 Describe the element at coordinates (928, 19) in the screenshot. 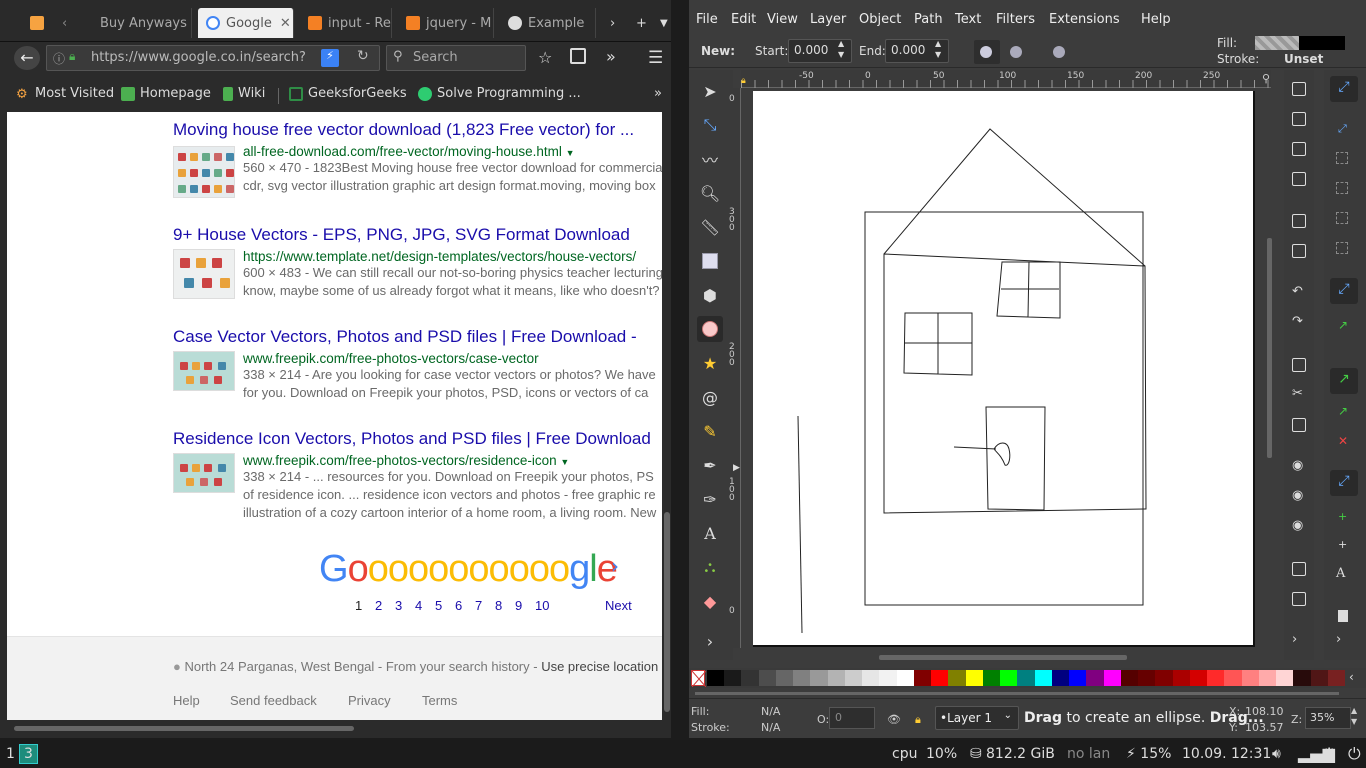

I see `menu-path: Path` at that location.